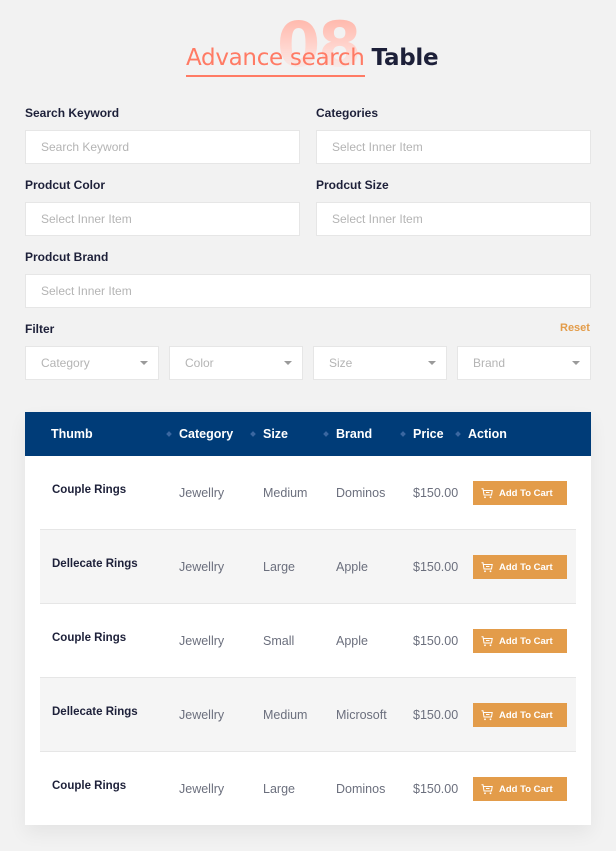  I want to click on column-header-label: Size, so click(276, 434).